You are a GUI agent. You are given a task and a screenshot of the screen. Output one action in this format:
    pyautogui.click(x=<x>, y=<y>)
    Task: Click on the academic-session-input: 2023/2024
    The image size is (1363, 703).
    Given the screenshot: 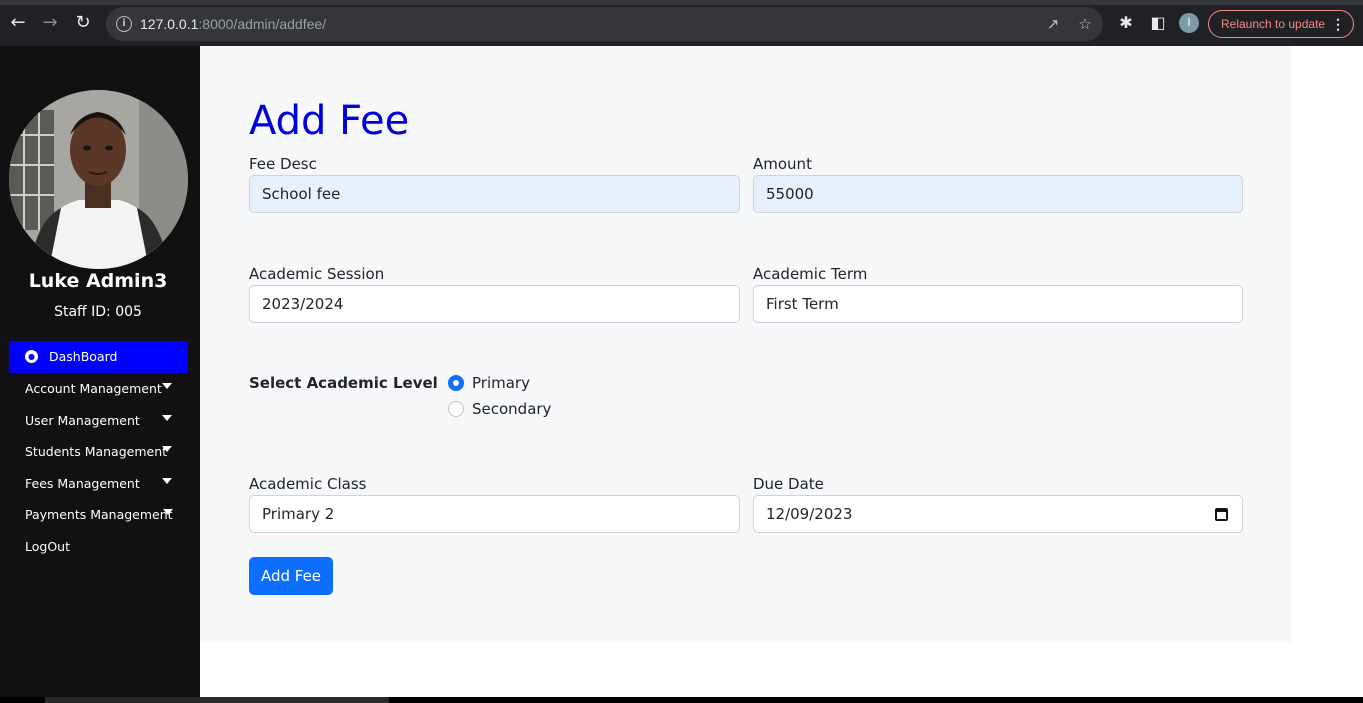 What is the action you would take?
    pyautogui.click(x=494, y=304)
    